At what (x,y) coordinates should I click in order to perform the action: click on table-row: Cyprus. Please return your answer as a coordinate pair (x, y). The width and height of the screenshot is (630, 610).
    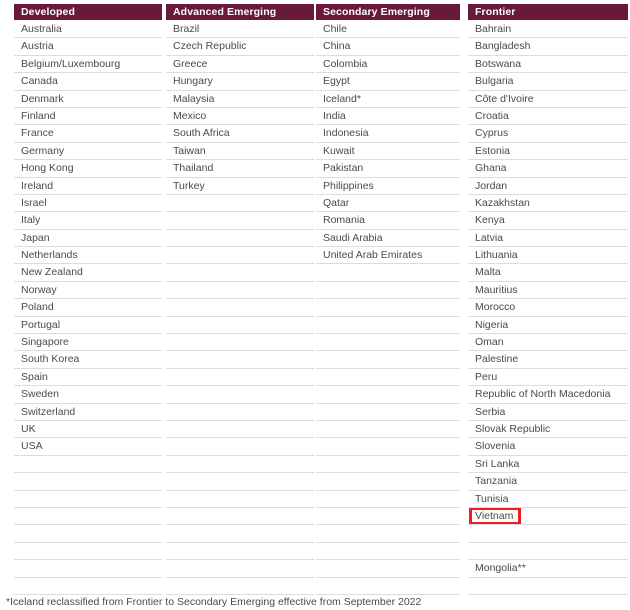
    Looking at the image, I should click on (548, 134).